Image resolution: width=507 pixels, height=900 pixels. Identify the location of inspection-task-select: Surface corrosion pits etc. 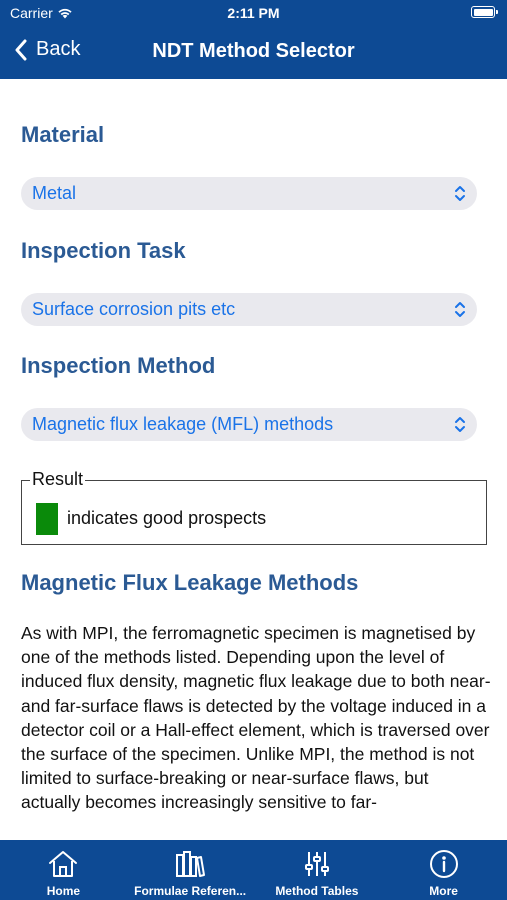
(249, 309).